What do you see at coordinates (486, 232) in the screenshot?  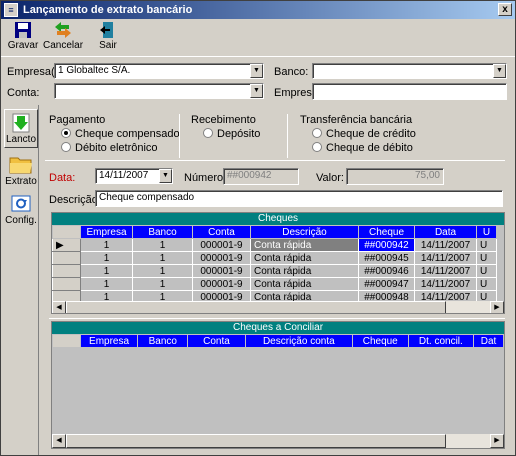 I see `column-header: U` at bounding box center [486, 232].